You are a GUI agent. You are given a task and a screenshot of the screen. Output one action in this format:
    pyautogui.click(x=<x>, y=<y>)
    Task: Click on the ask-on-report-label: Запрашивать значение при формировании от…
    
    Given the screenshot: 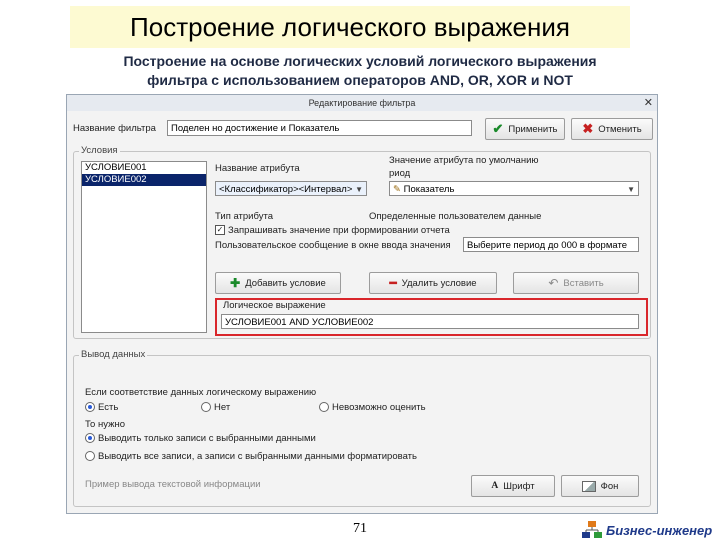 What is the action you would take?
    pyautogui.click(x=339, y=230)
    